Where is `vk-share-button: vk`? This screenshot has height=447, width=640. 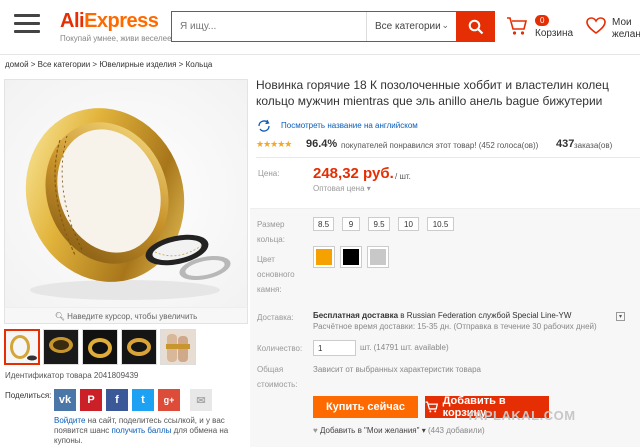 vk-share-button: vk is located at coordinates (65, 400).